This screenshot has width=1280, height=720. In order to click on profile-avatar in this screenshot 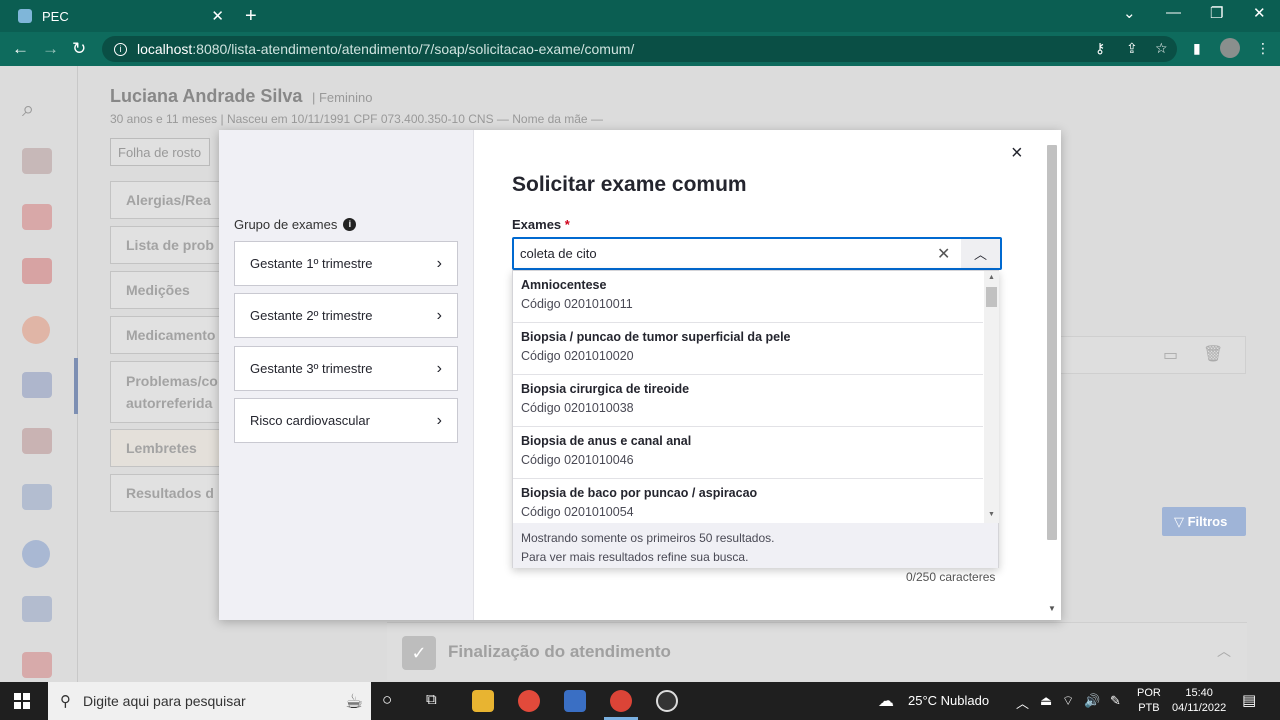, I will do `click(1230, 48)`.